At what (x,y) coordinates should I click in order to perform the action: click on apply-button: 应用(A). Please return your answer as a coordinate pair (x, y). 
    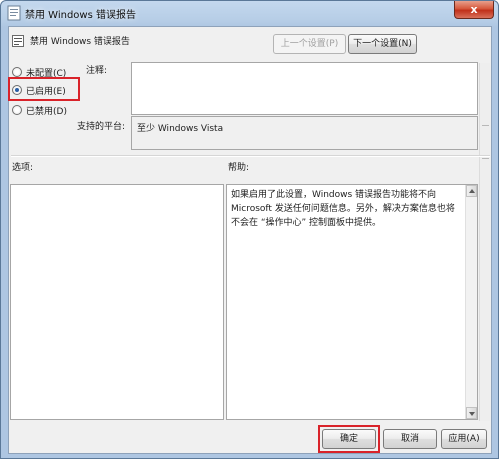
    Looking at the image, I should click on (464, 439).